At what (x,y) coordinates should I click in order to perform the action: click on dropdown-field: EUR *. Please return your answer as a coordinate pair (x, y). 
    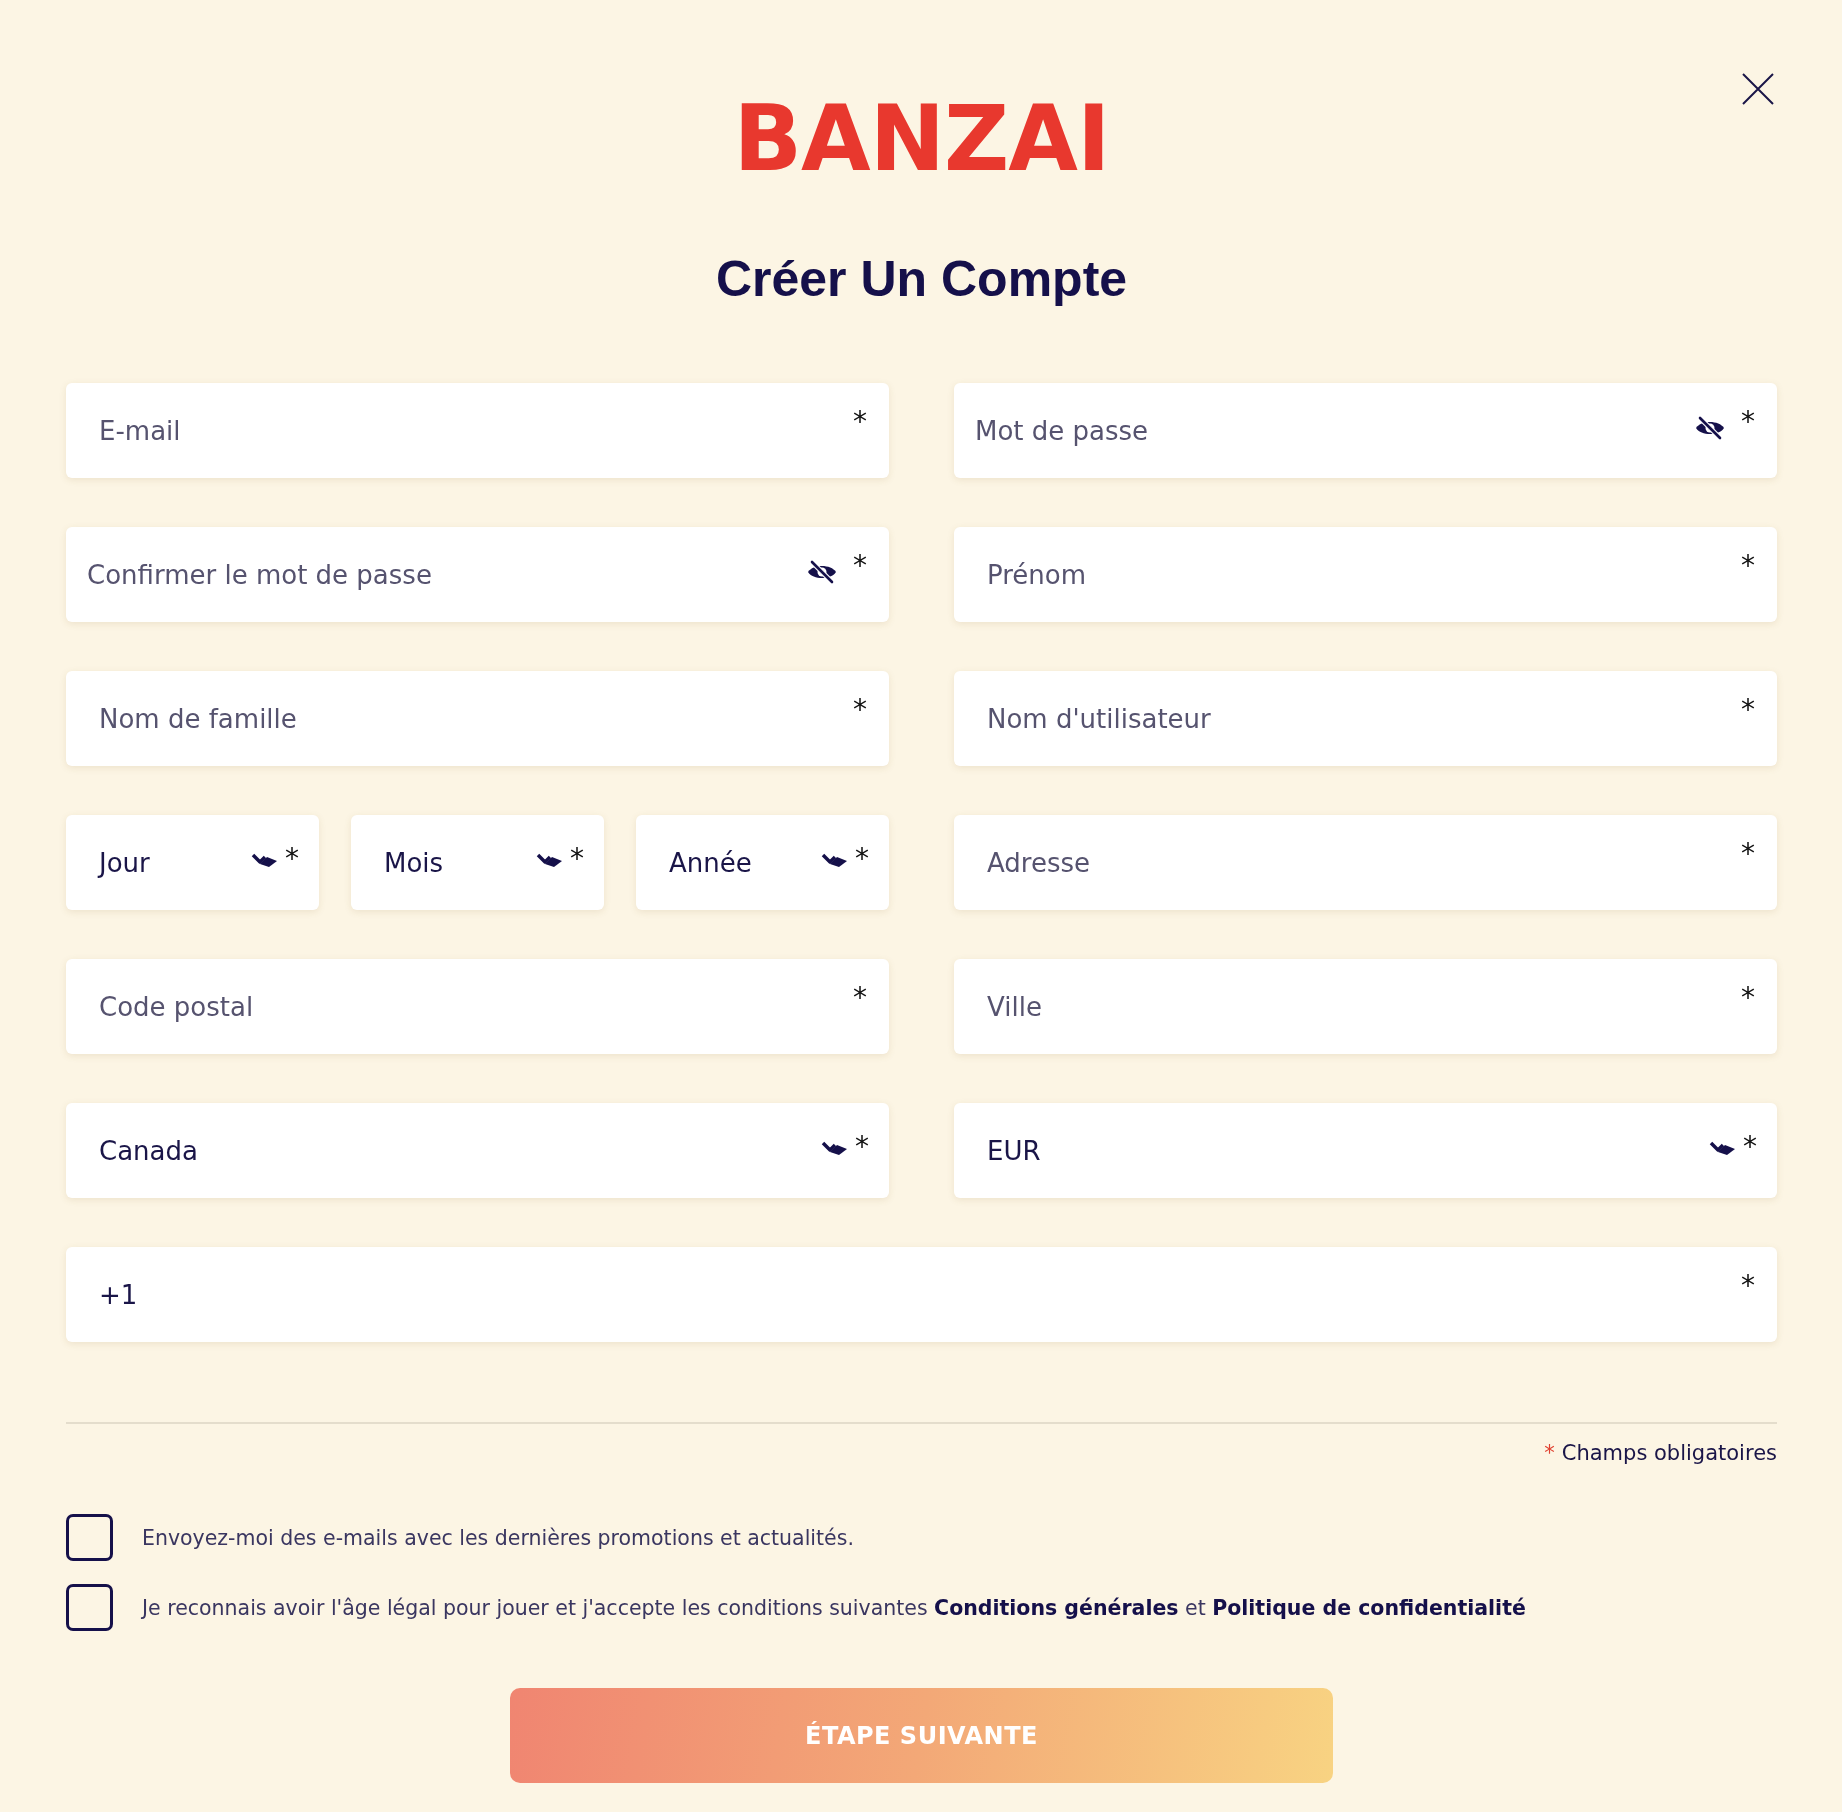
    Looking at the image, I should click on (1365, 1150).